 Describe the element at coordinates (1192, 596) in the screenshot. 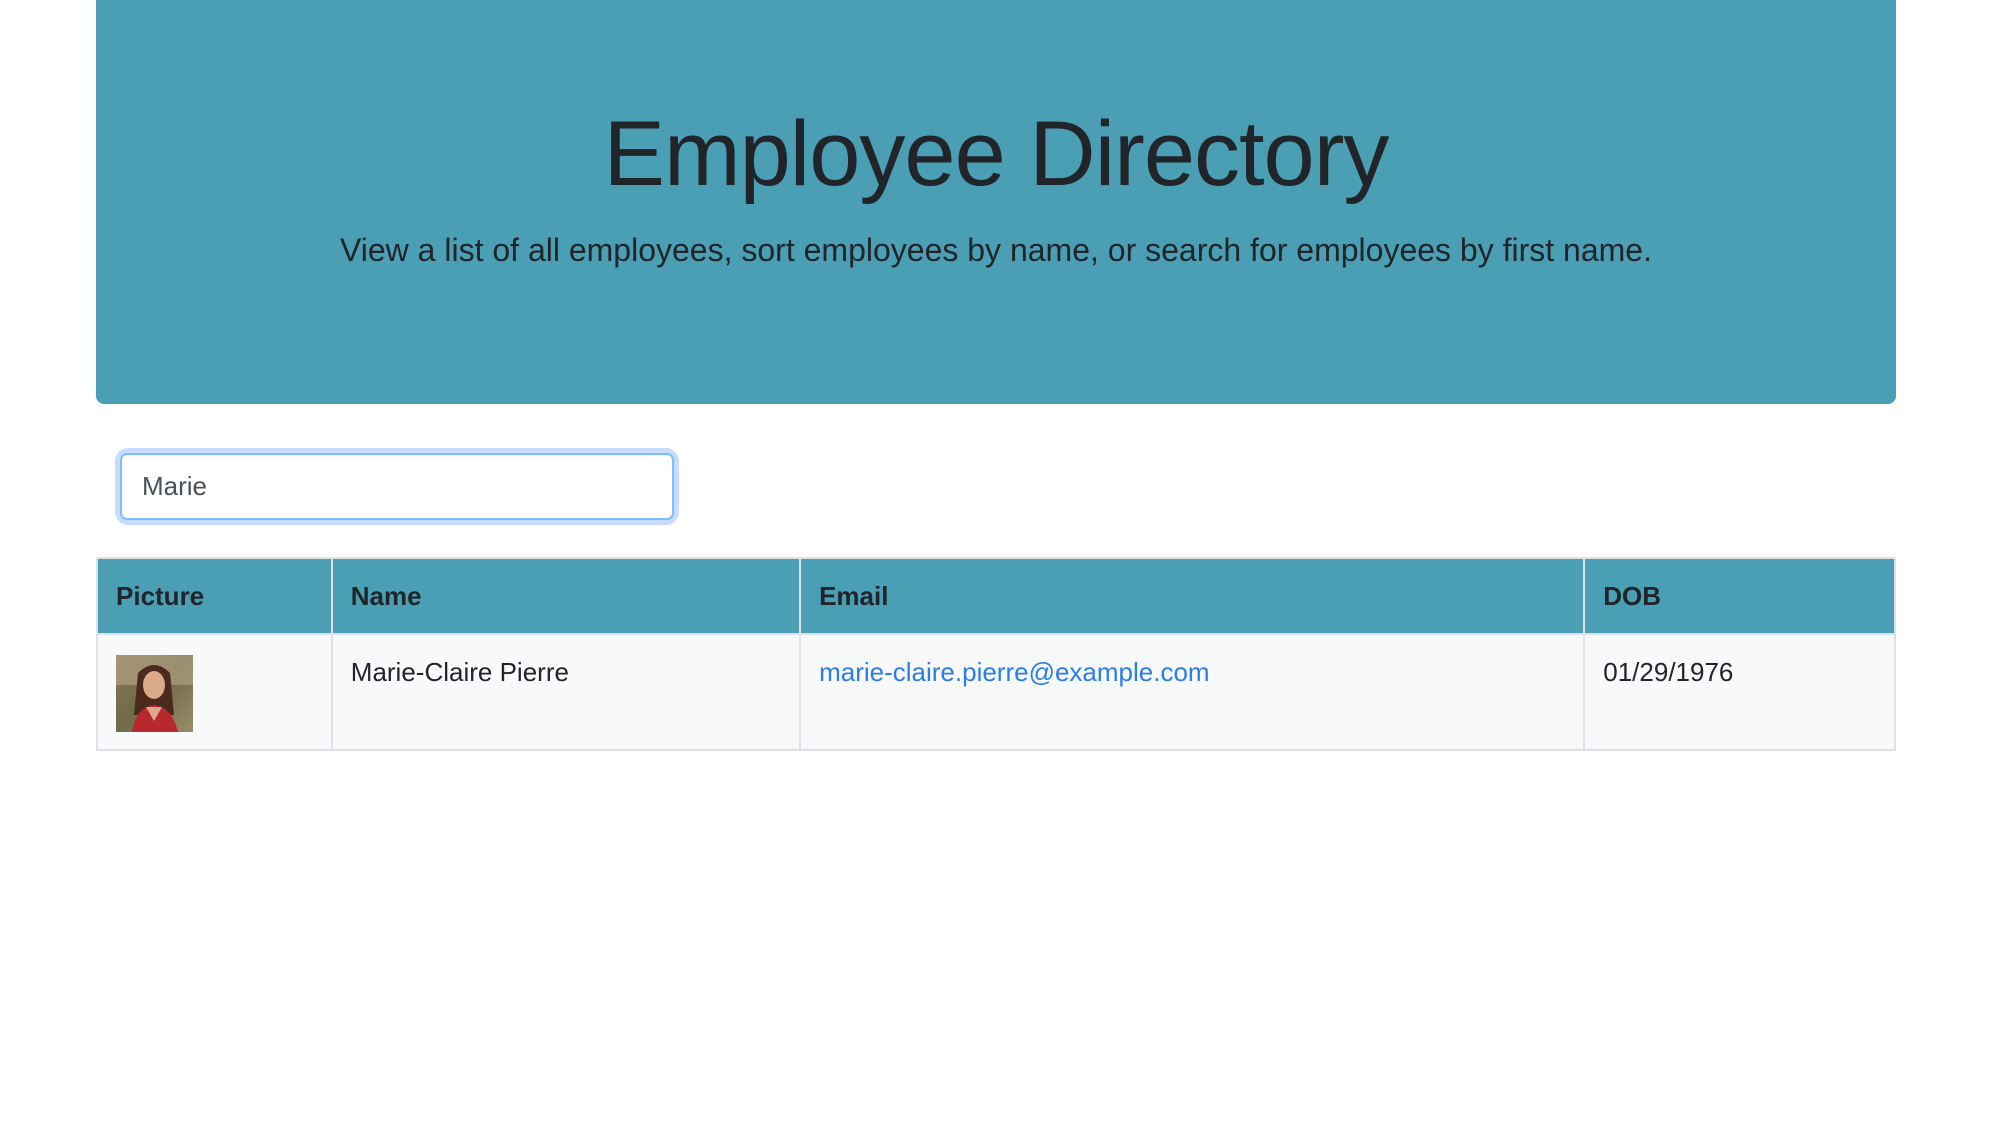

I see `column-header-email: Email` at that location.